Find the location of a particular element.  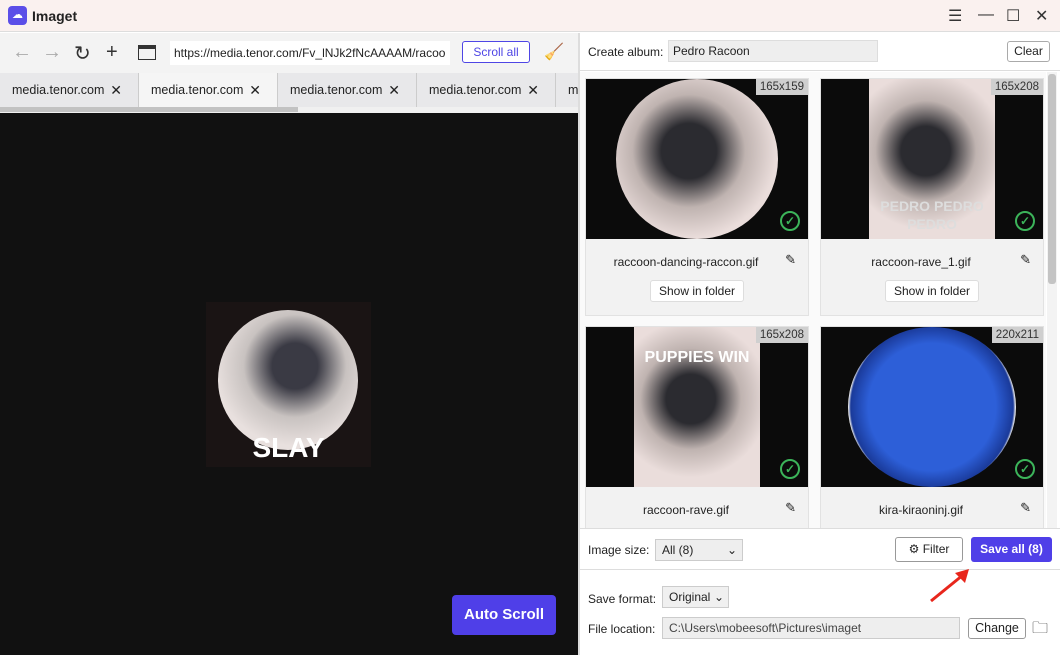

clean-brush-icon: 🧹 is located at coordinates (554, 52).